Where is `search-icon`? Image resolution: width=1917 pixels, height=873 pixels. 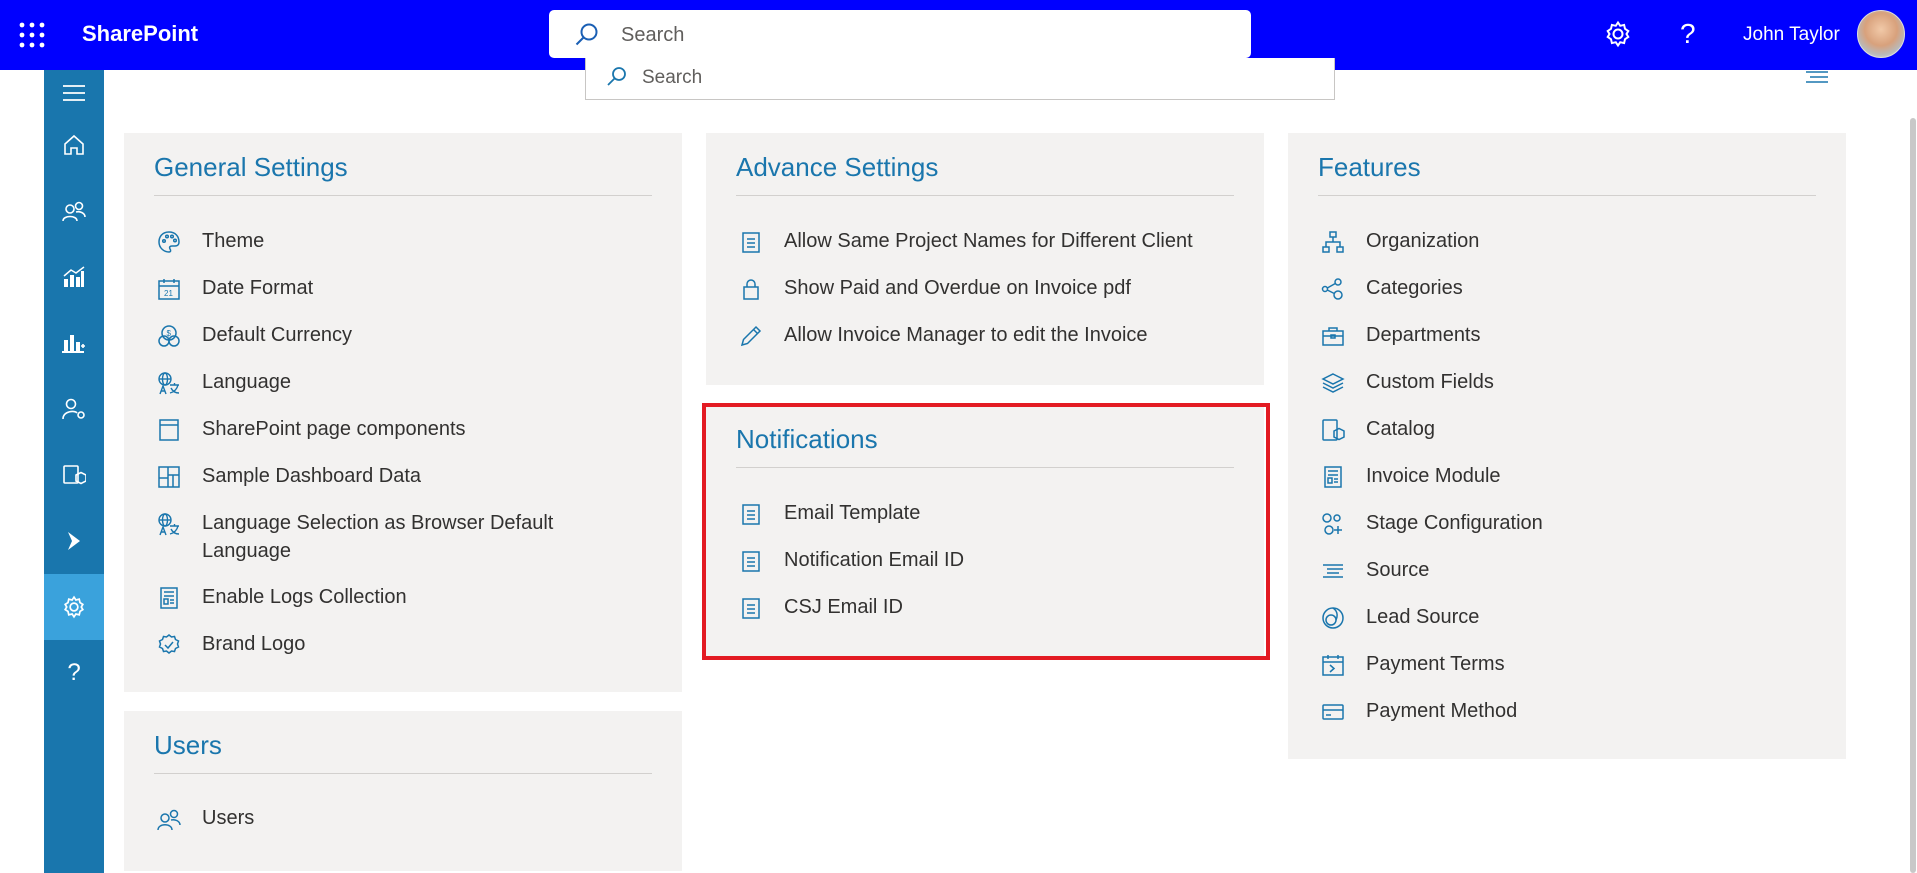 search-icon is located at coordinates (587, 37).